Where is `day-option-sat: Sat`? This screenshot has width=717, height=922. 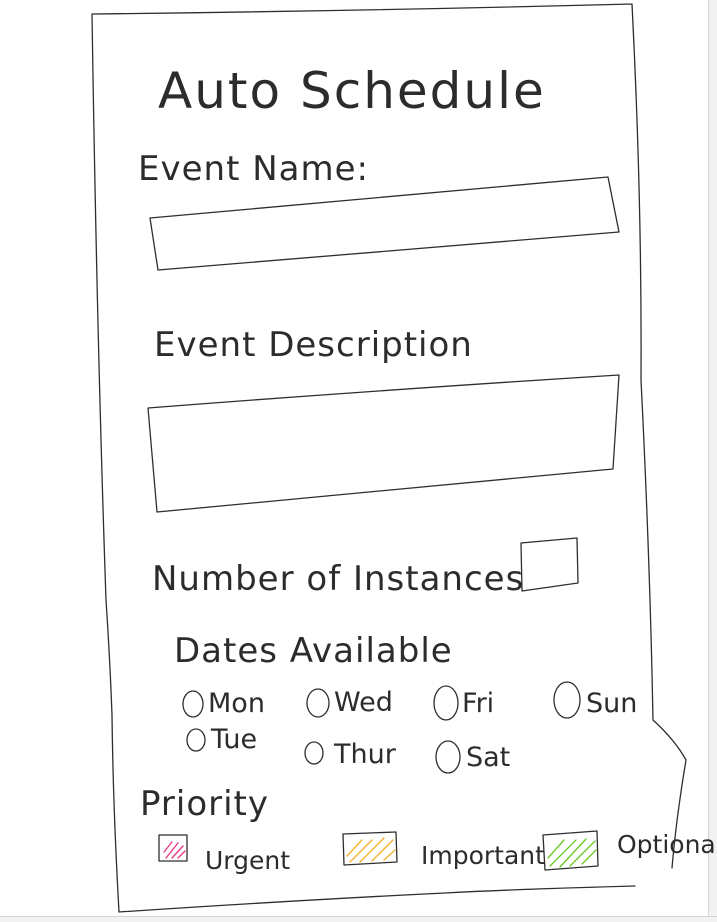 day-option-sat: Sat is located at coordinates (472, 757).